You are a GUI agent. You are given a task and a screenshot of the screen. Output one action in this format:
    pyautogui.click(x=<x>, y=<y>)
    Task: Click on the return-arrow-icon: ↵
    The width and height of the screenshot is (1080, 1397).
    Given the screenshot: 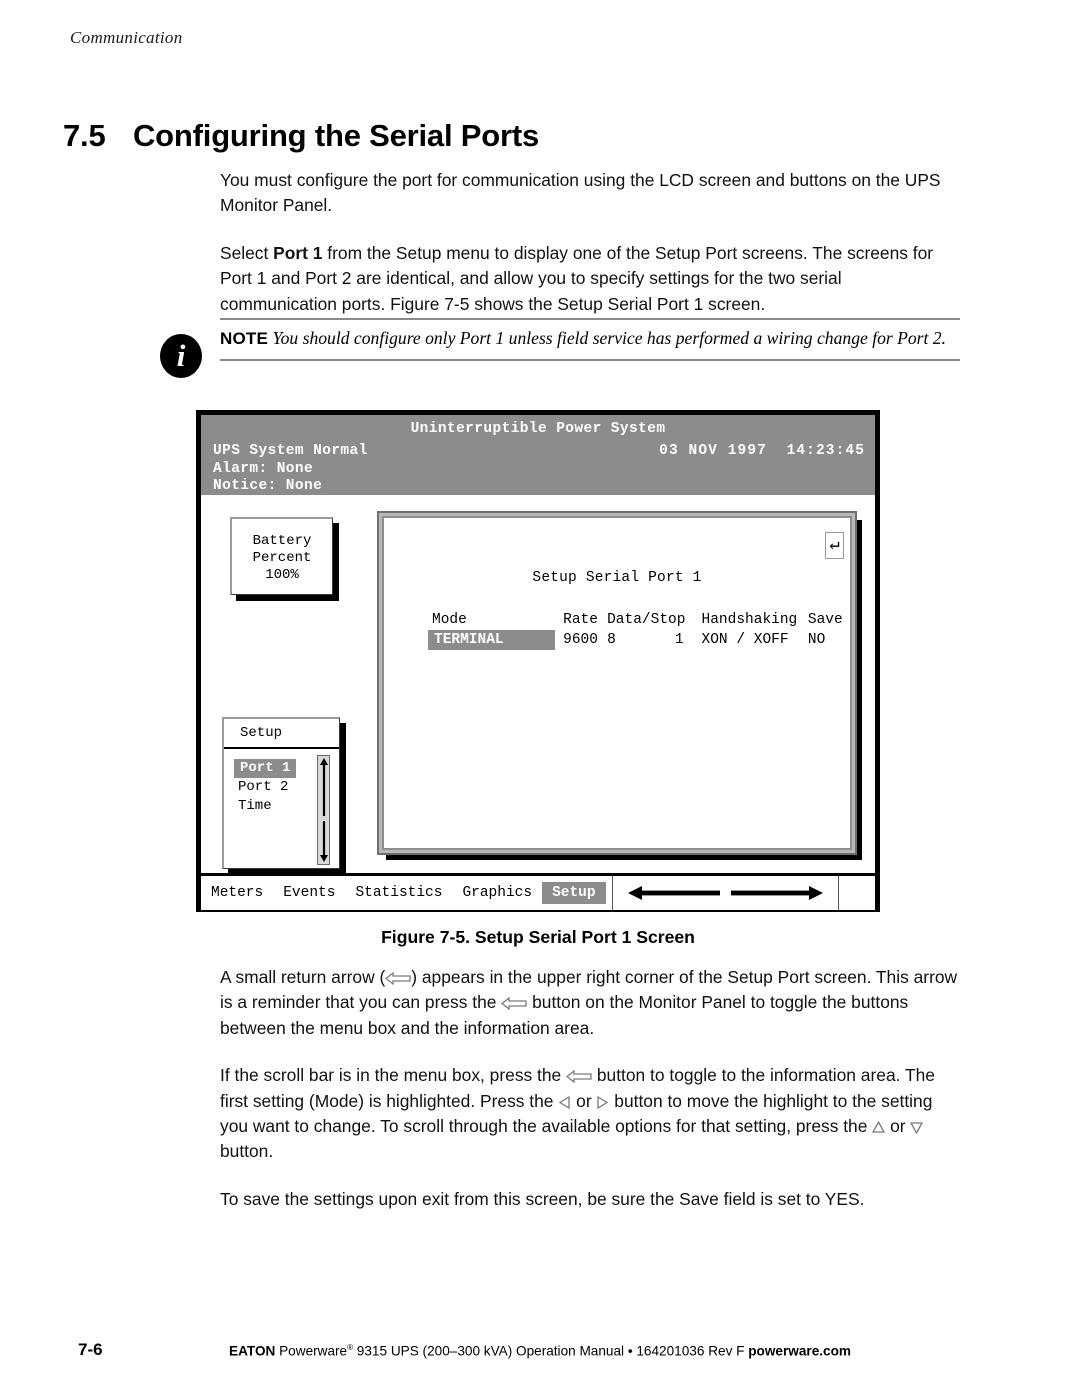 What is the action you would take?
    pyautogui.click(x=834, y=545)
    